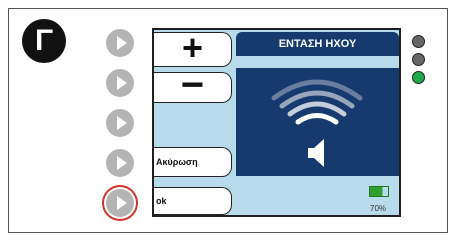  What do you see at coordinates (161, 201) in the screenshot?
I see `ok-label: ok` at bounding box center [161, 201].